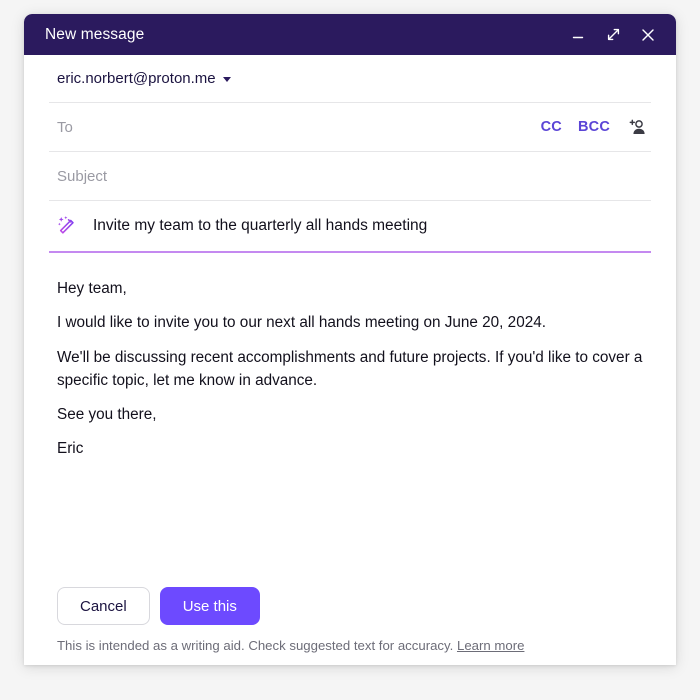 This screenshot has width=700, height=700. Describe the element at coordinates (136, 78) in the screenshot. I see `from-address-label: eric.norbert@proton.me` at that location.